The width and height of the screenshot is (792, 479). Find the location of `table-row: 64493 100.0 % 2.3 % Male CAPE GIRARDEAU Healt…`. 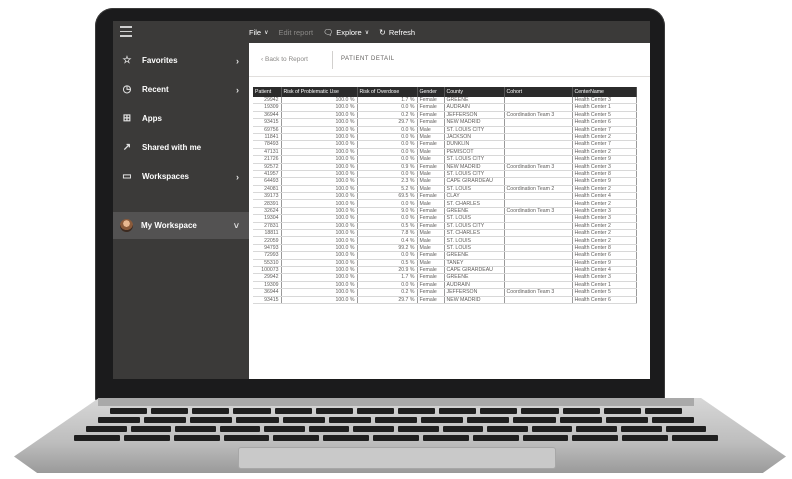

table-row: 64493 100.0 % 2.3 % Male CAPE GIRARDEAU Healt… is located at coordinates (445, 181).